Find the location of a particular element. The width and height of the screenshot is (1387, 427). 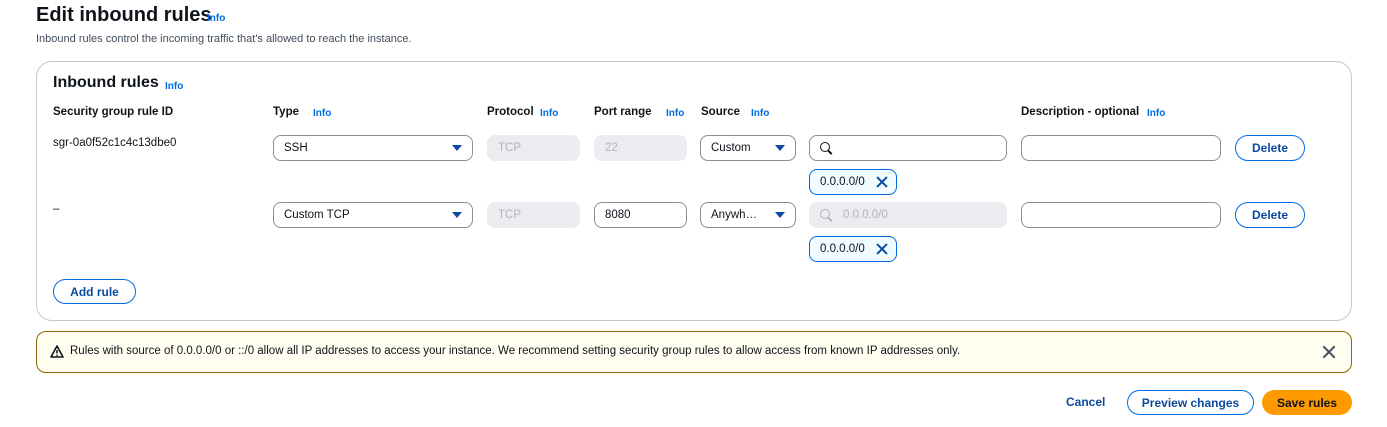

column-header-description: Description - optional is located at coordinates (1080, 112).